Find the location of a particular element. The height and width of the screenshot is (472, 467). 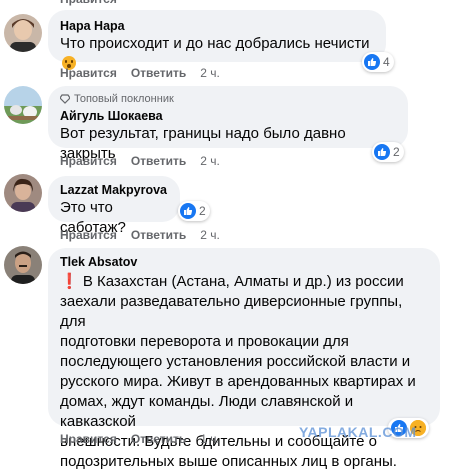

comment-author: Lazzat Makpyrova is located at coordinates (114, 190).